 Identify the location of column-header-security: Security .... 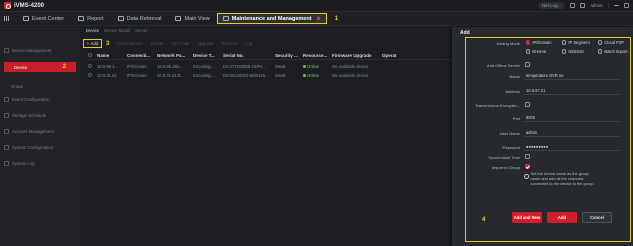
(289, 55).